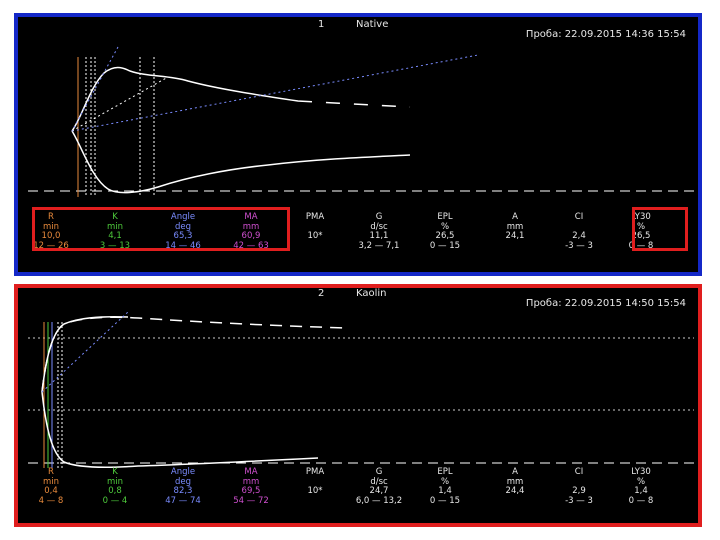  I want to click on param-range: 6,0 — 13,2, so click(379, 500).